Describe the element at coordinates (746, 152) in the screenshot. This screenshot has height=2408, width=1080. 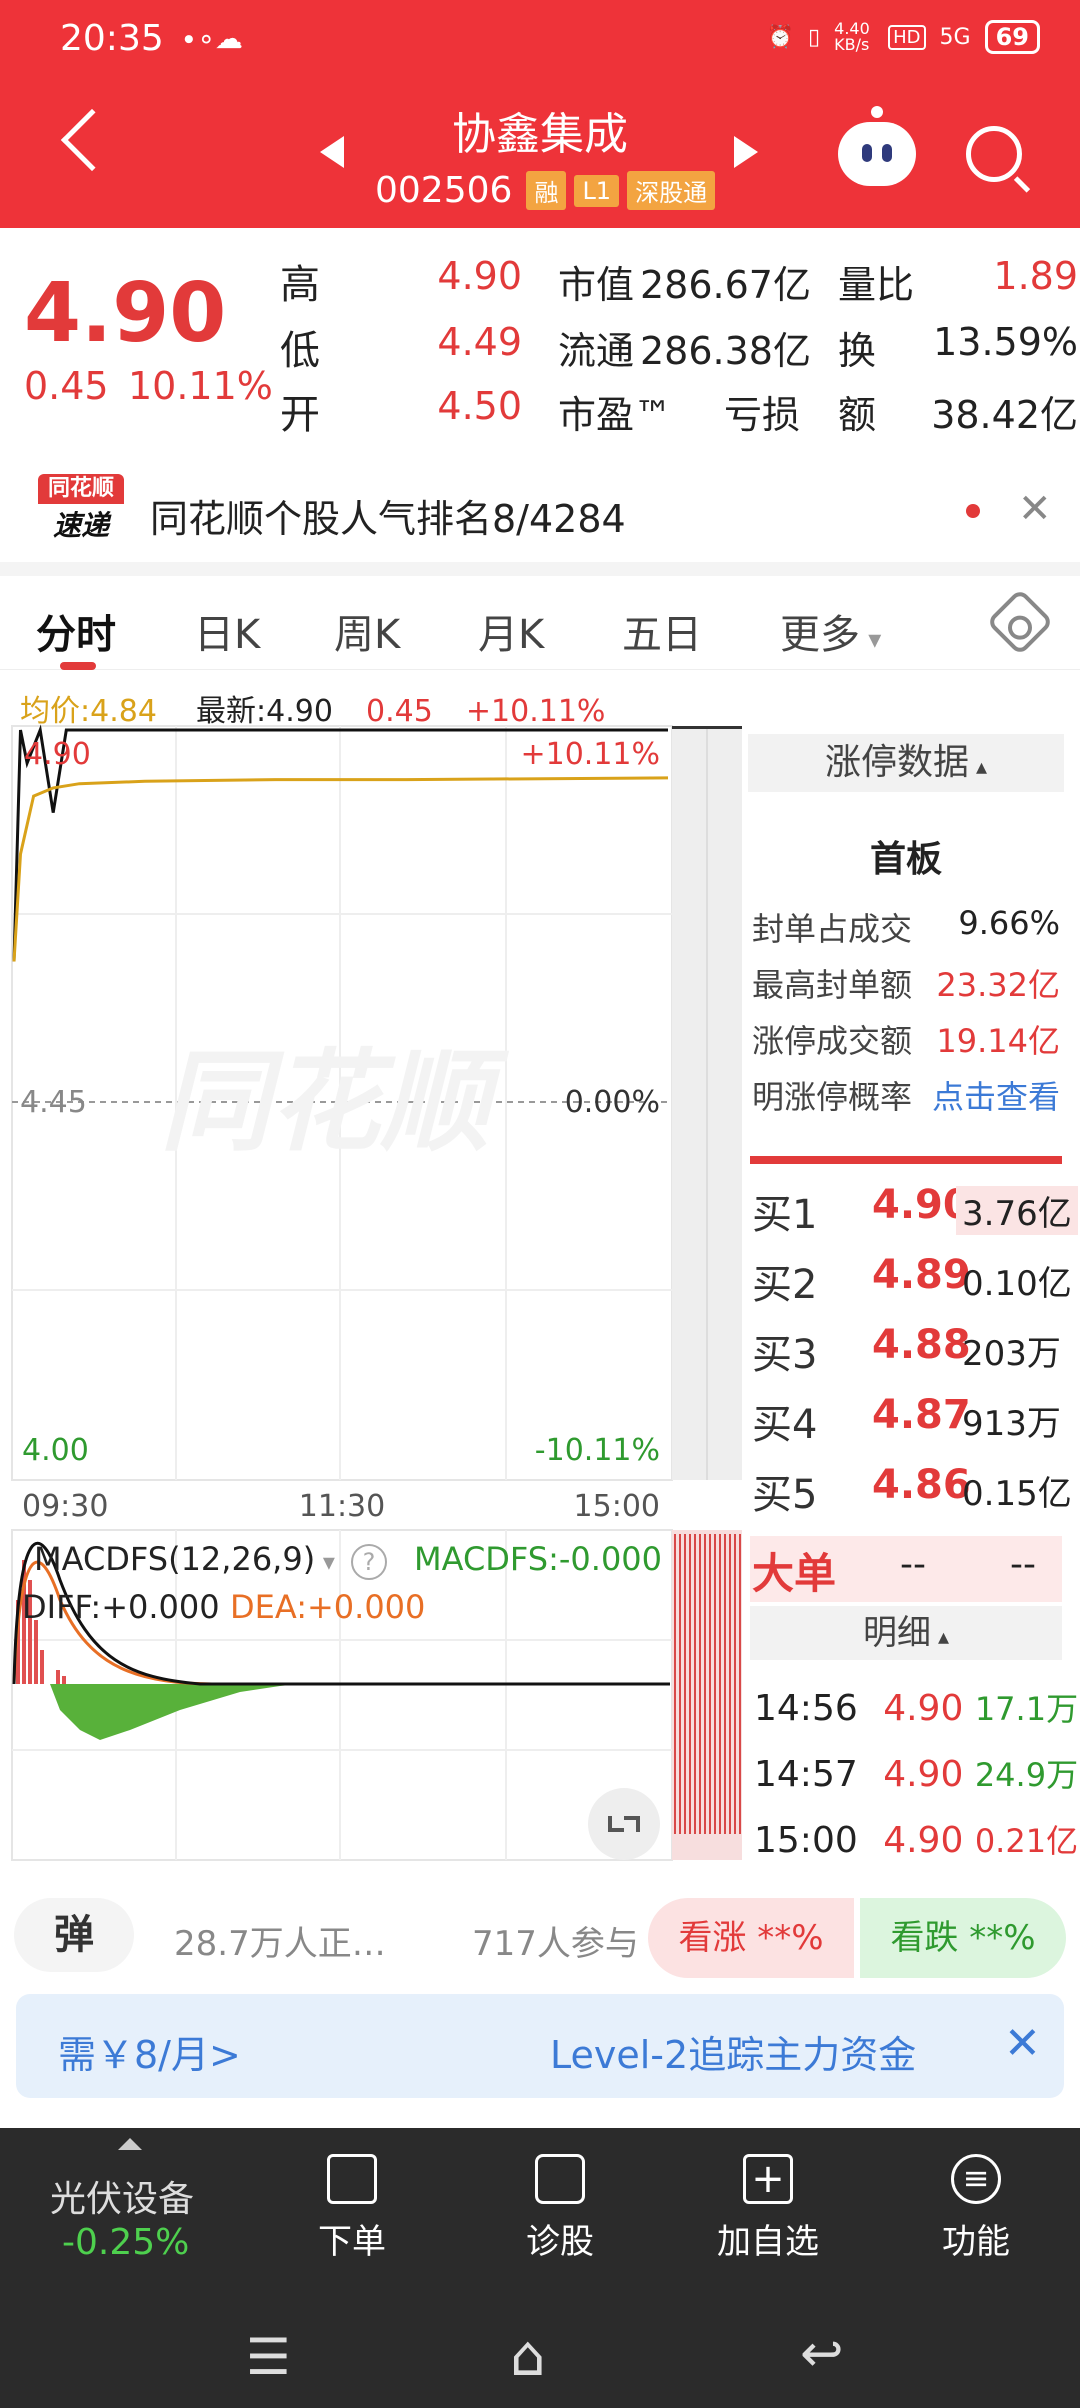
I see `next-stock-icon` at that location.